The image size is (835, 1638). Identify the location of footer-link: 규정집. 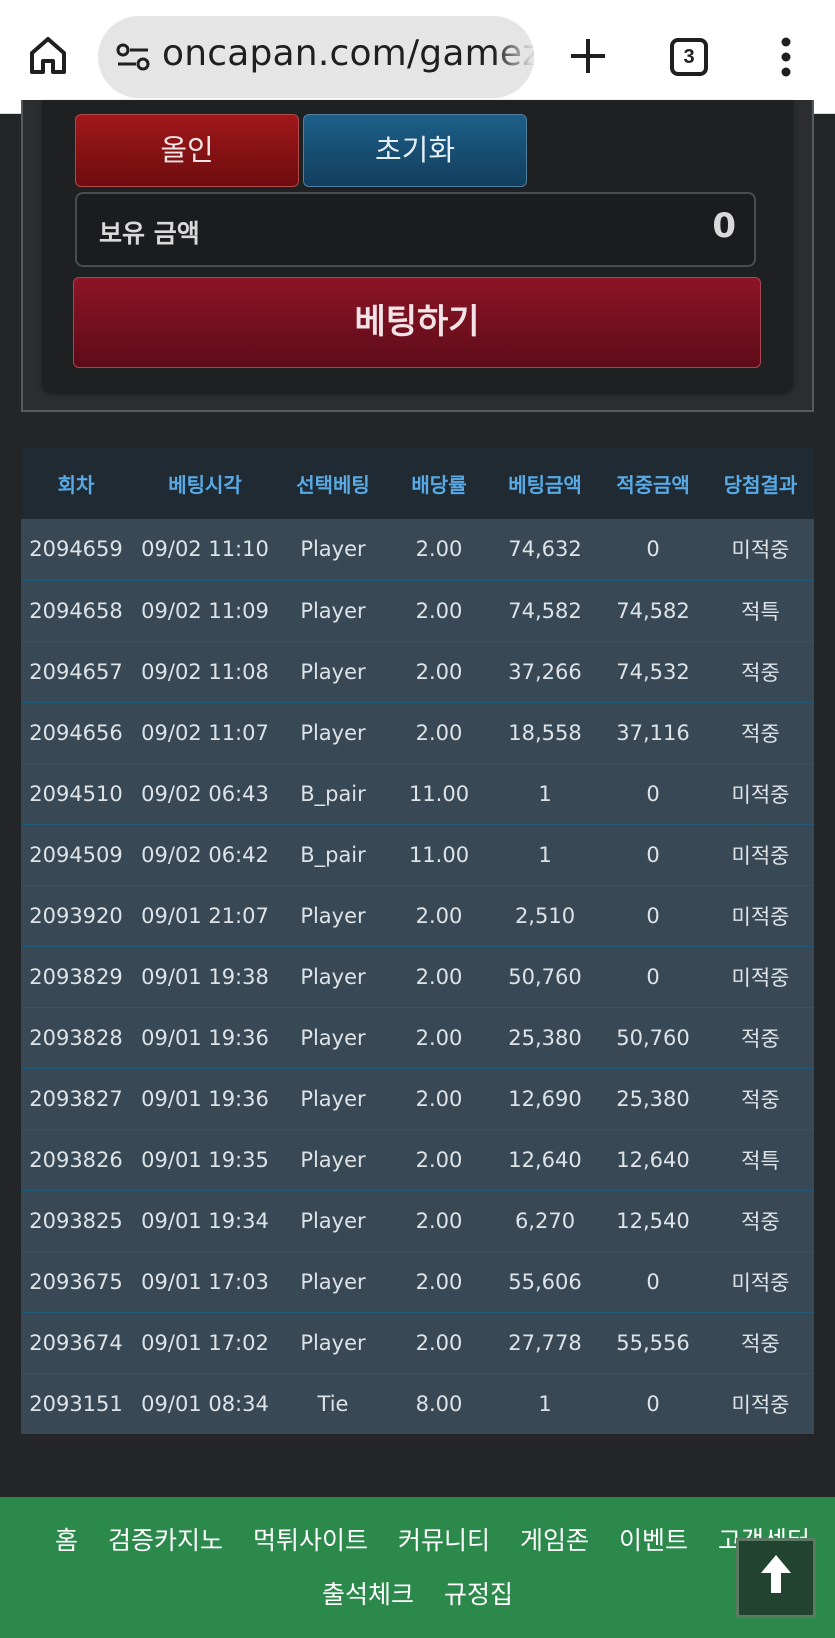
(478, 1593).